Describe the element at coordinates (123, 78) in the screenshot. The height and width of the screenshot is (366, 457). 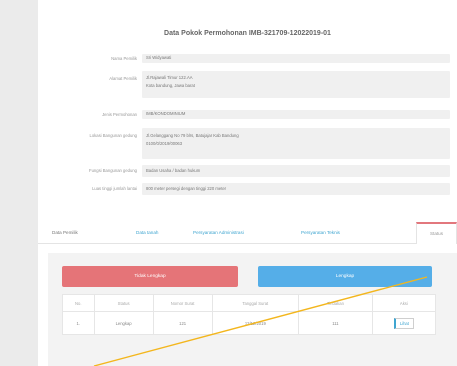
I see `form-label: Alamat Pemilik` at that location.